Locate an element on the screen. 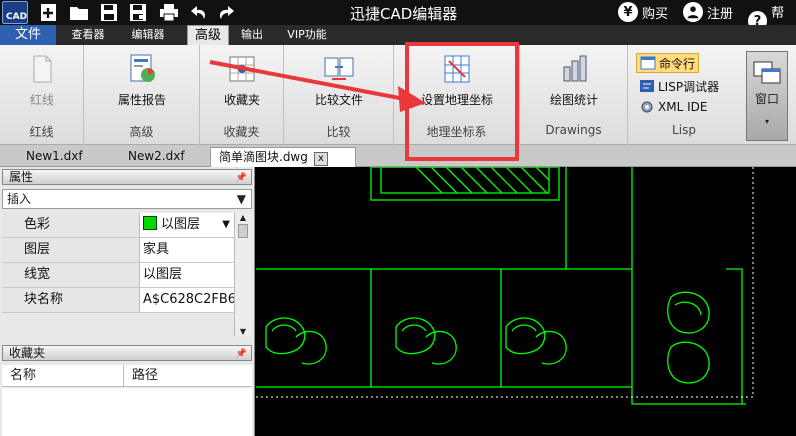  undo-icon is located at coordinates (199, 12).